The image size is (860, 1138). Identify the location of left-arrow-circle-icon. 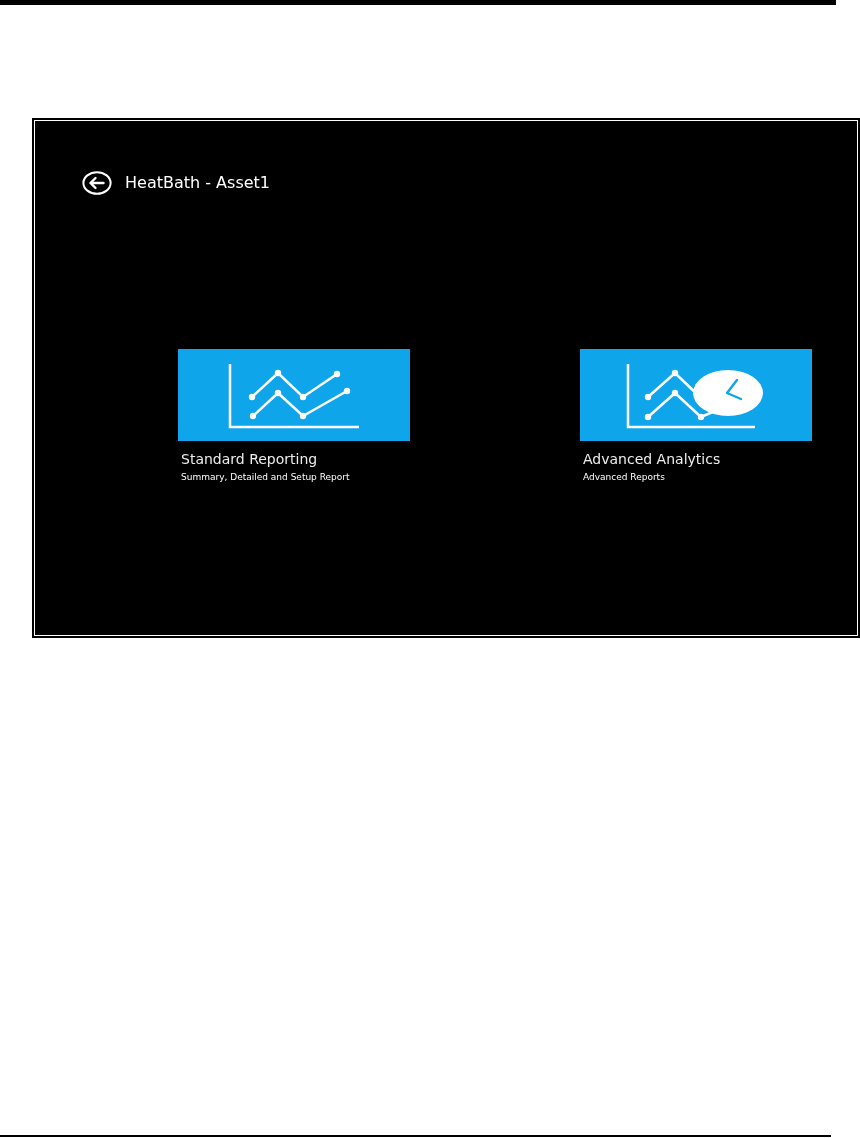
(97, 183).